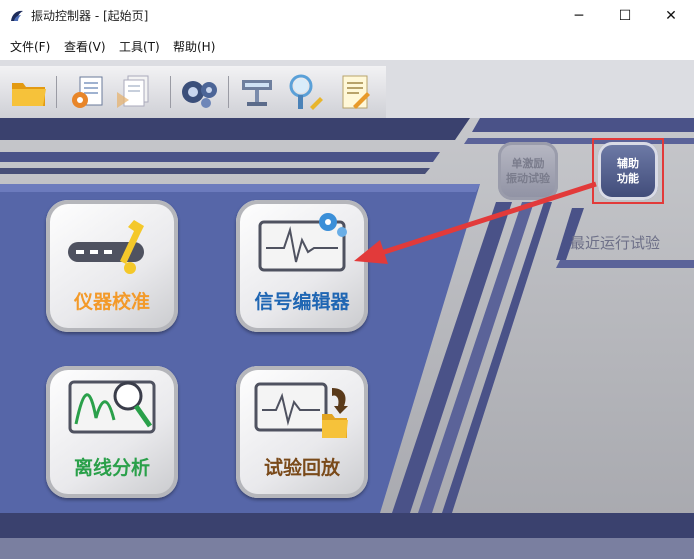 Image resolution: width=694 pixels, height=559 pixels. I want to click on toolbar, so click(193, 92).